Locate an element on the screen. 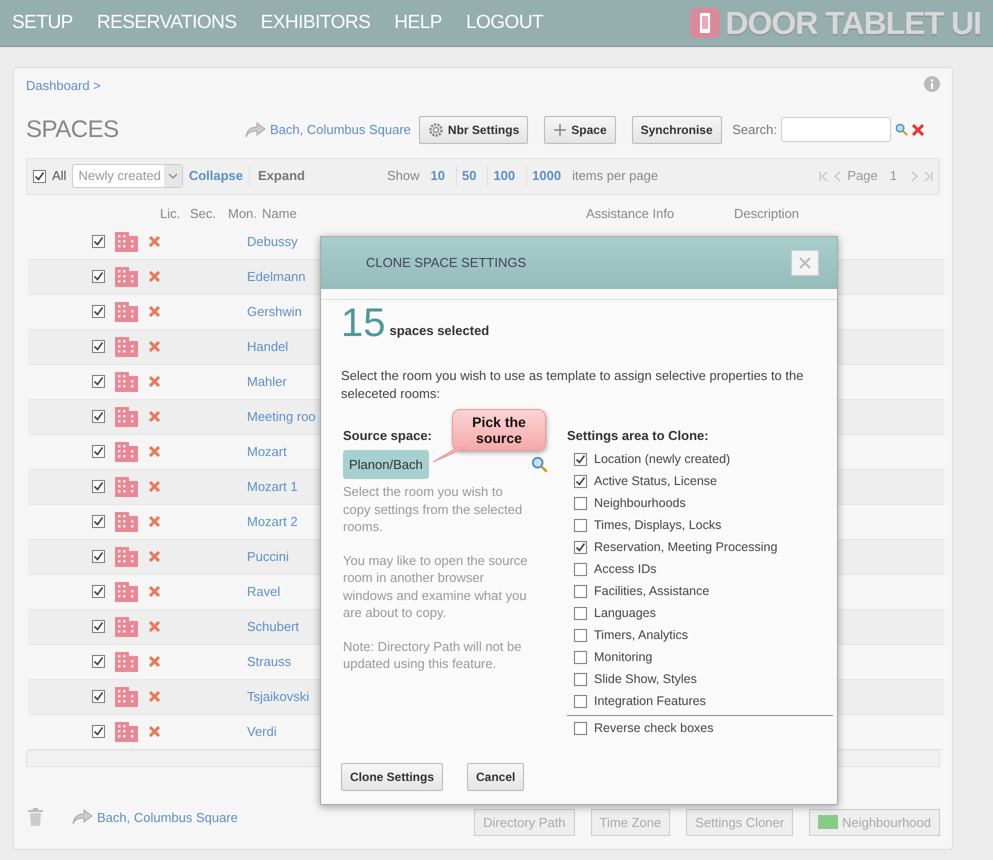  space-name-link: Mozart 2 is located at coordinates (272, 522).